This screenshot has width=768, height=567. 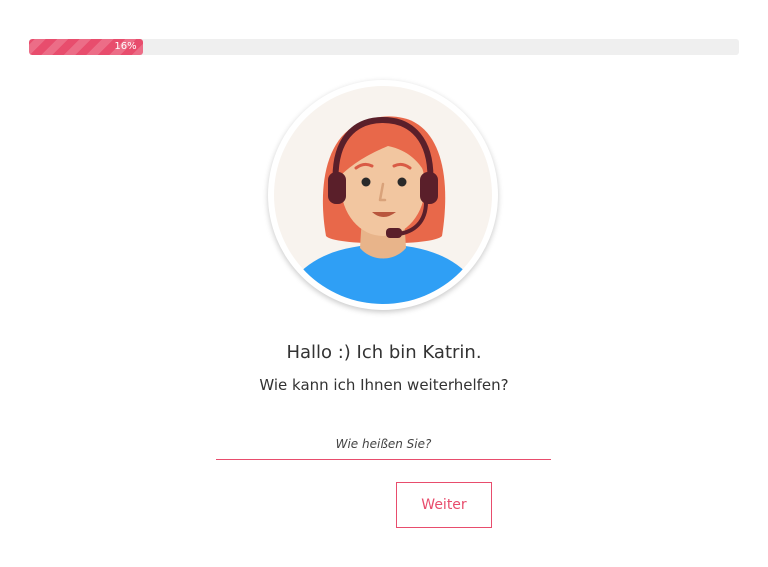 What do you see at coordinates (383, 444) in the screenshot?
I see `name-input` at bounding box center [383, 444].